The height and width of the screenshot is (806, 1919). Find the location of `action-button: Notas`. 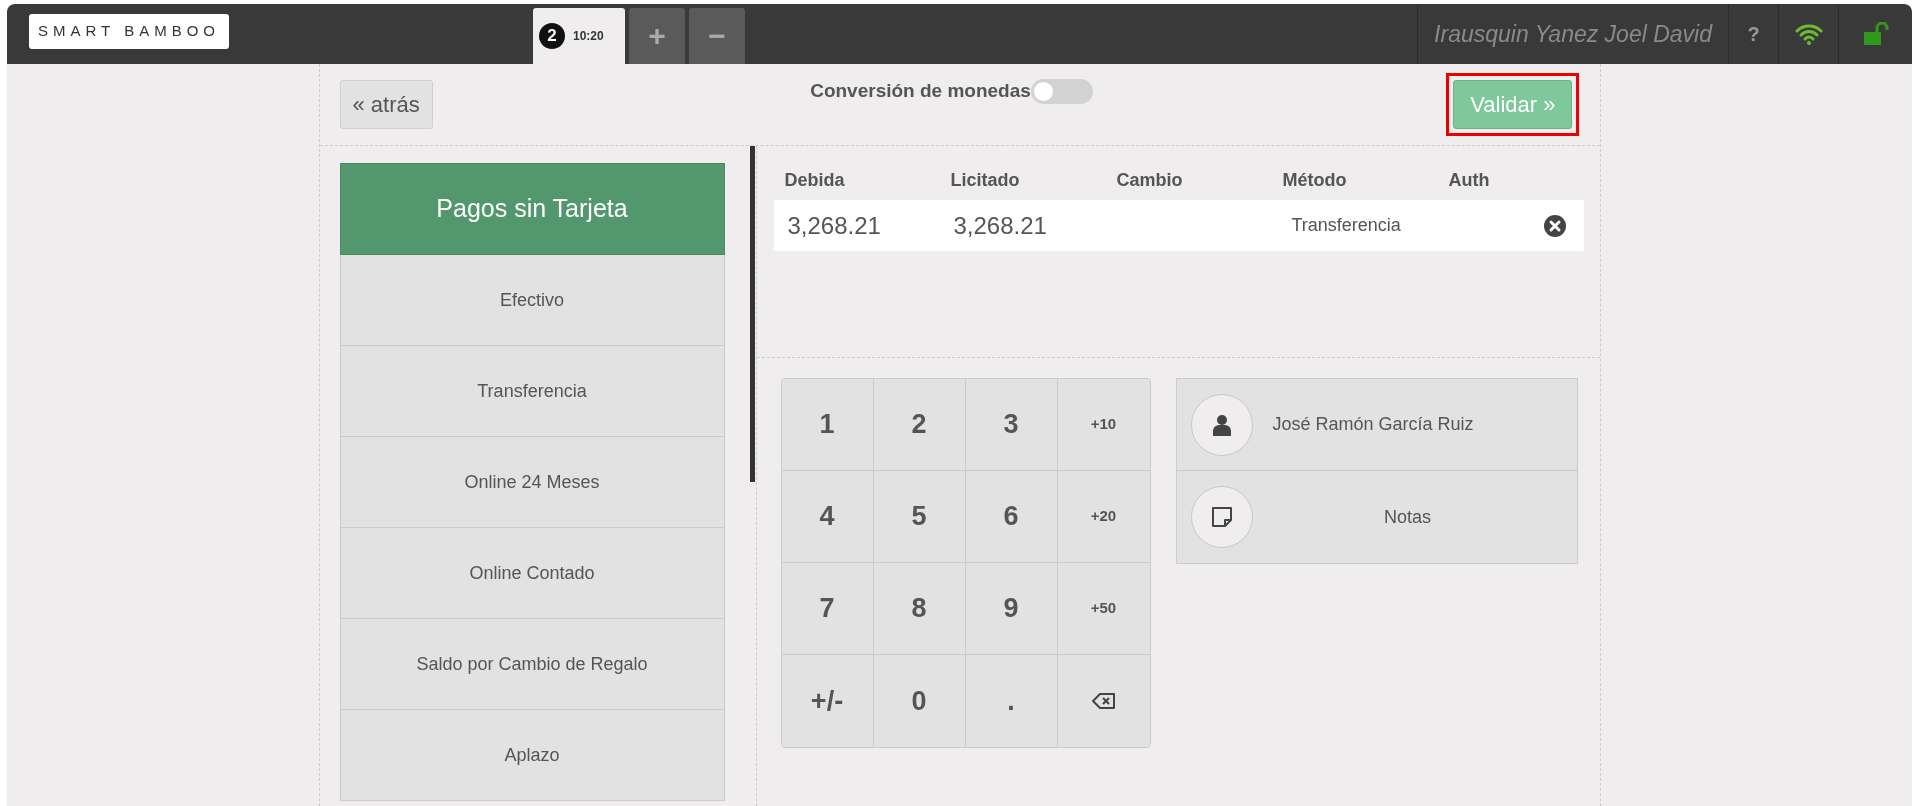

action-button: Notas is located at coordinates (1376, 517).